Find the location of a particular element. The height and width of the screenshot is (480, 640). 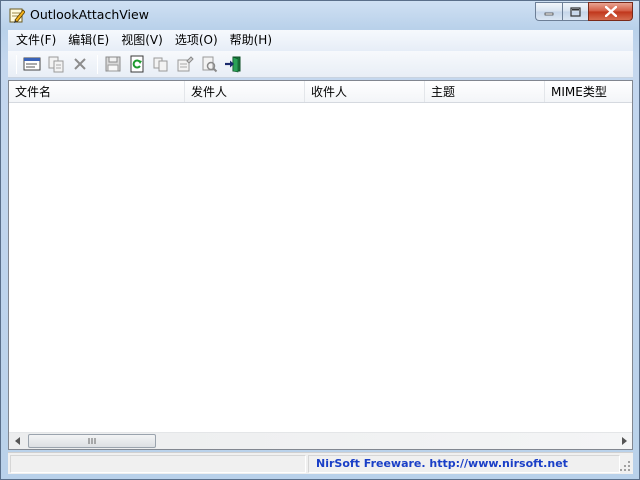

scroll-right-button is located at coordinates (623, 441).